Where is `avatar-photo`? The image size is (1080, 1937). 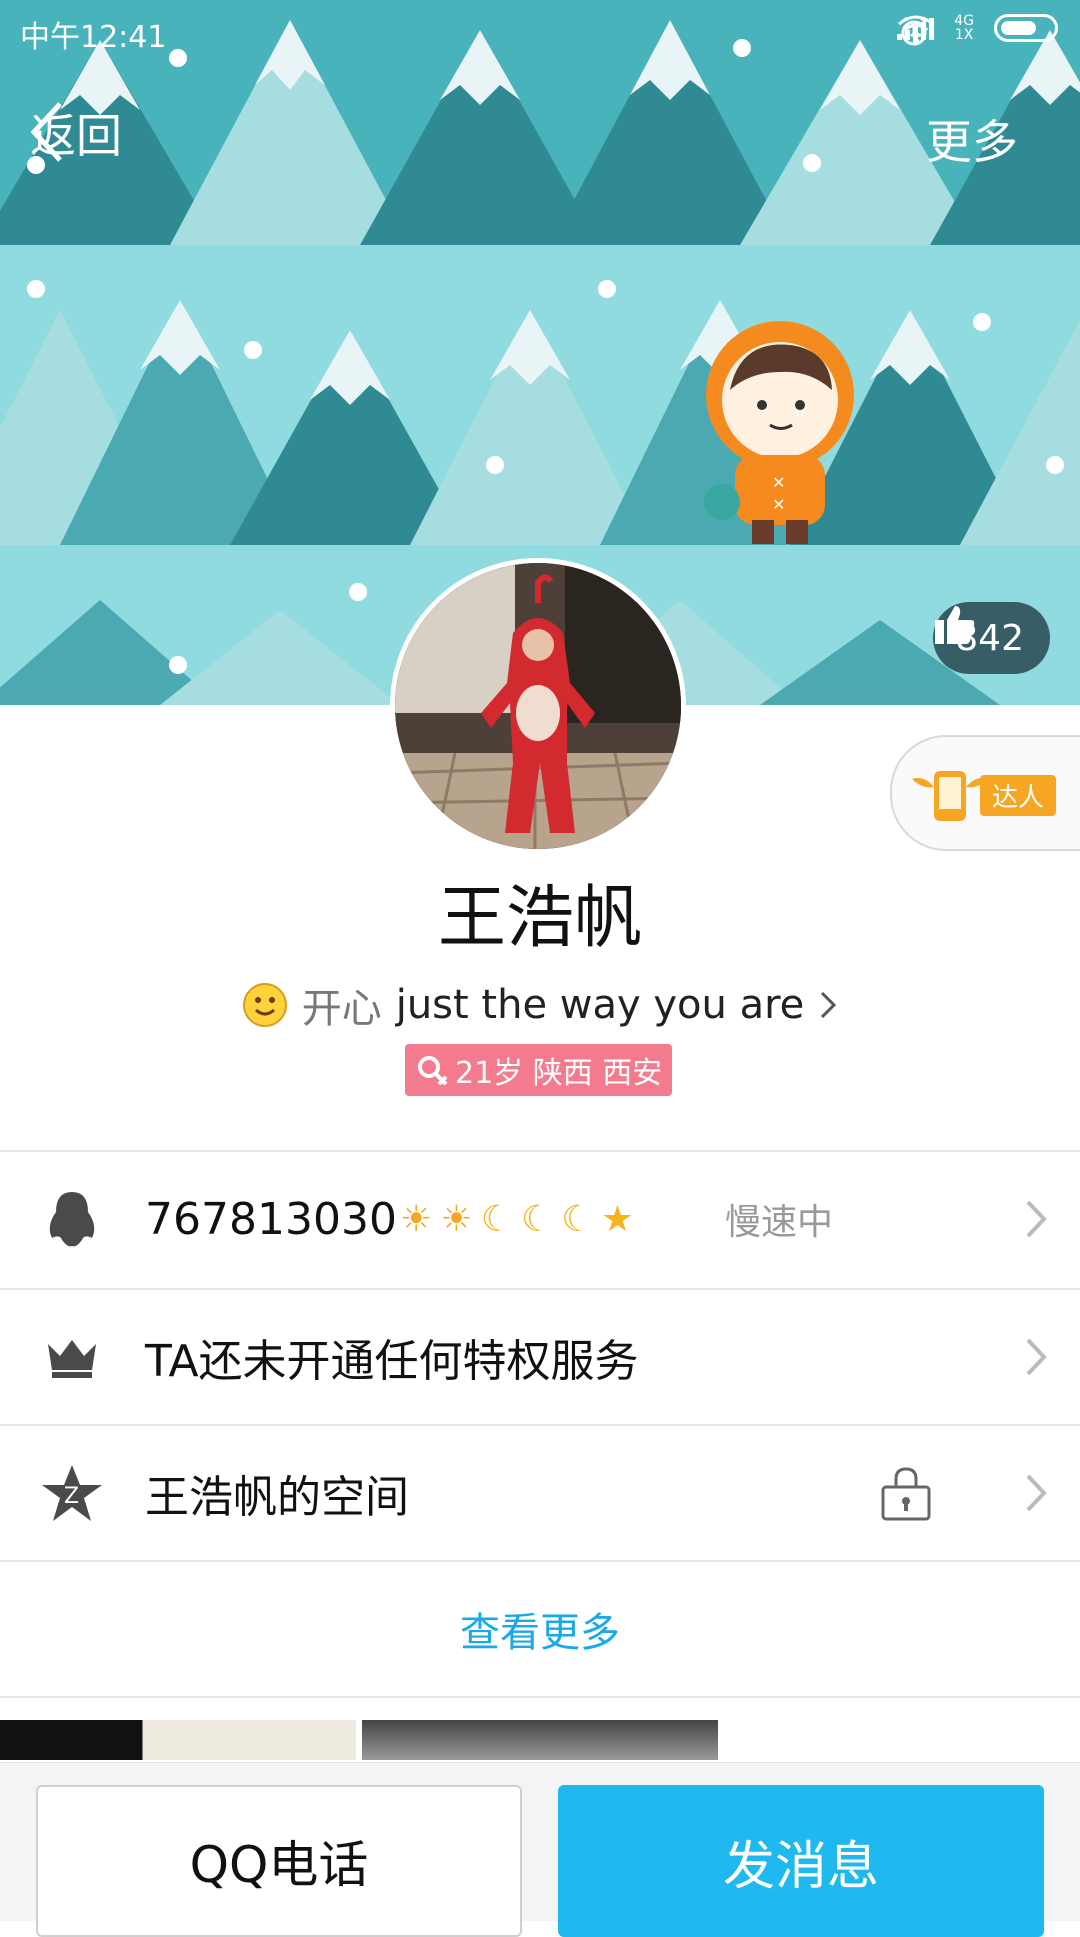 avatar-photo is located at coordinates (538, 706).